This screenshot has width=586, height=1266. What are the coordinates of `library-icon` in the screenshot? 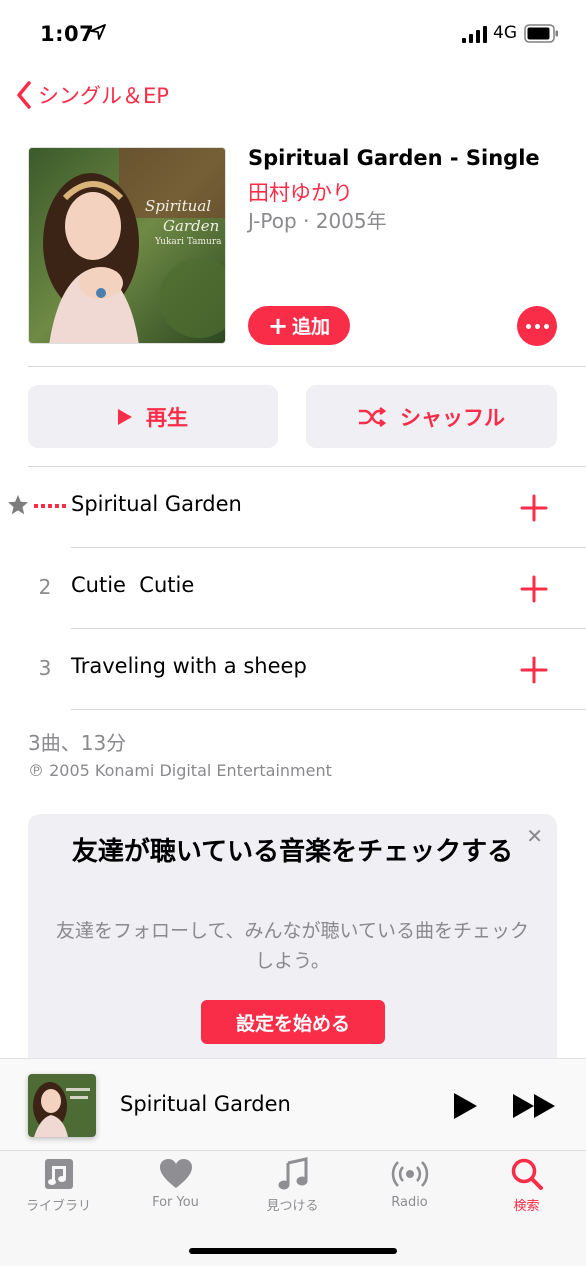 It's located at (58, 1174).